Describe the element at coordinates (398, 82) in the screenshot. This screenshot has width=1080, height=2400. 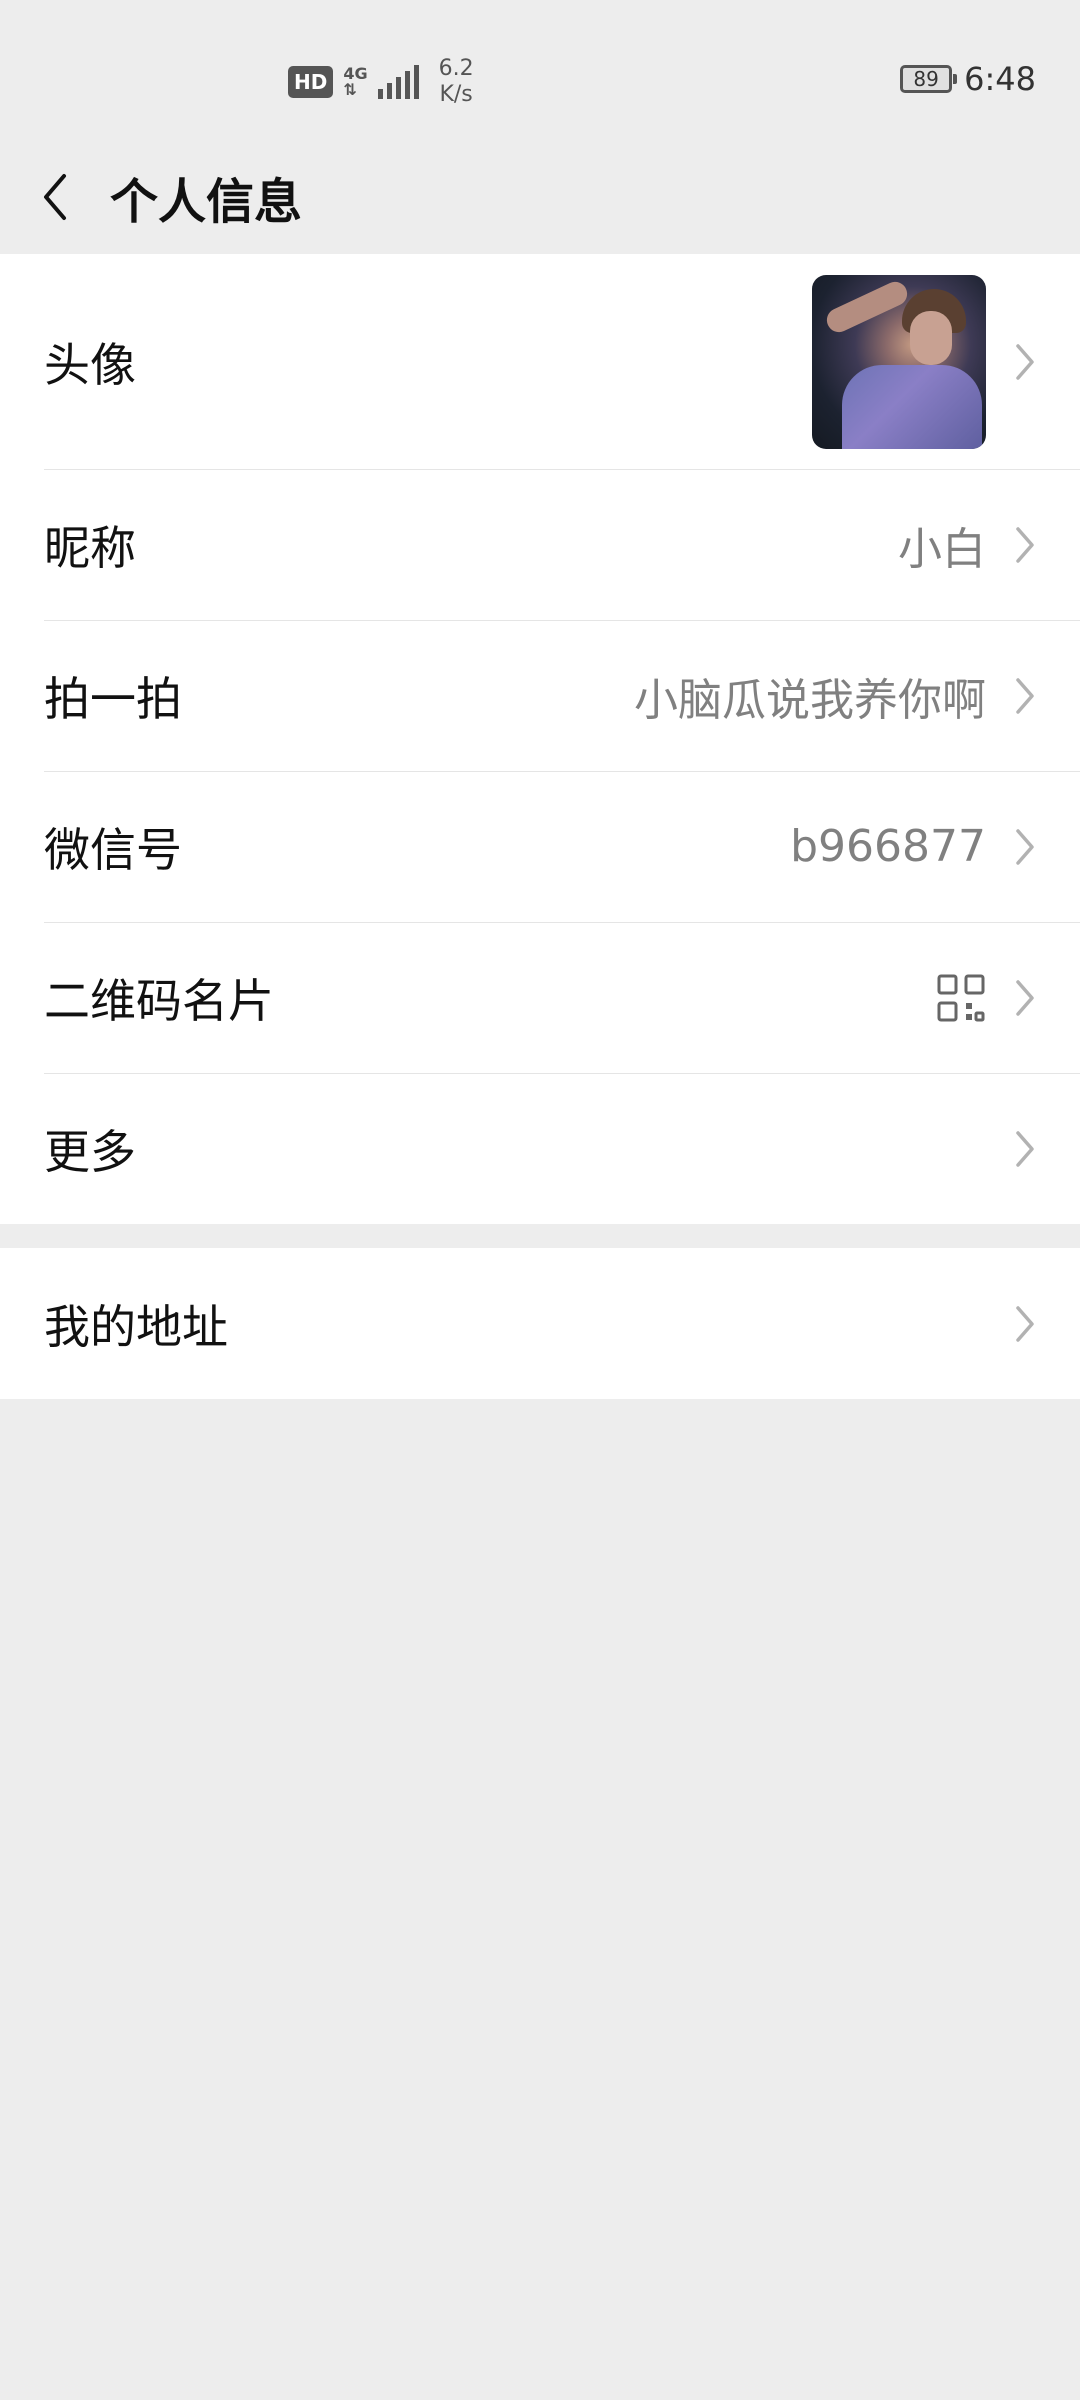
I see `signal-icon` at that location.